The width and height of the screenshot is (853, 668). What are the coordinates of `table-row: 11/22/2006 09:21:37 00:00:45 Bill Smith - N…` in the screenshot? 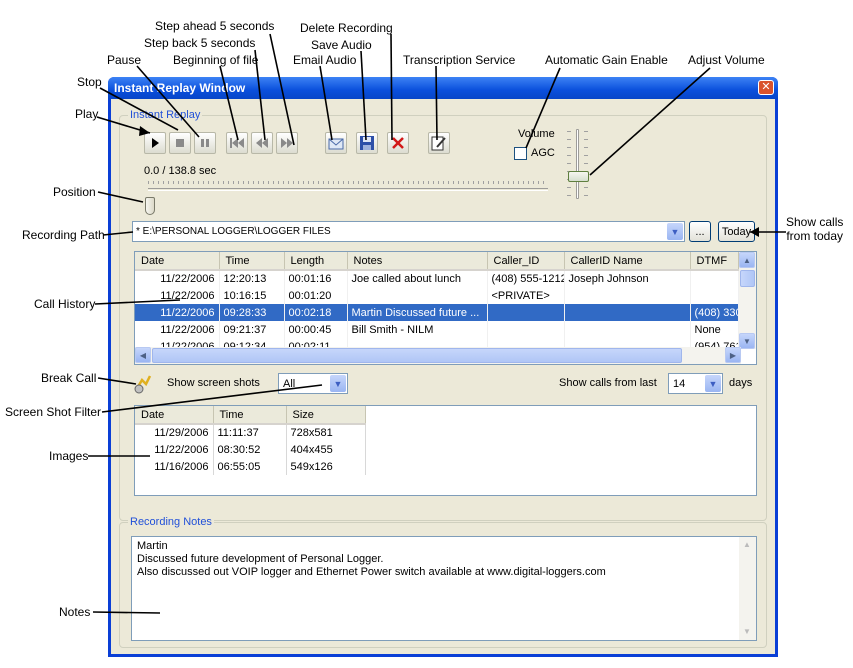 It's located at (437, 329).